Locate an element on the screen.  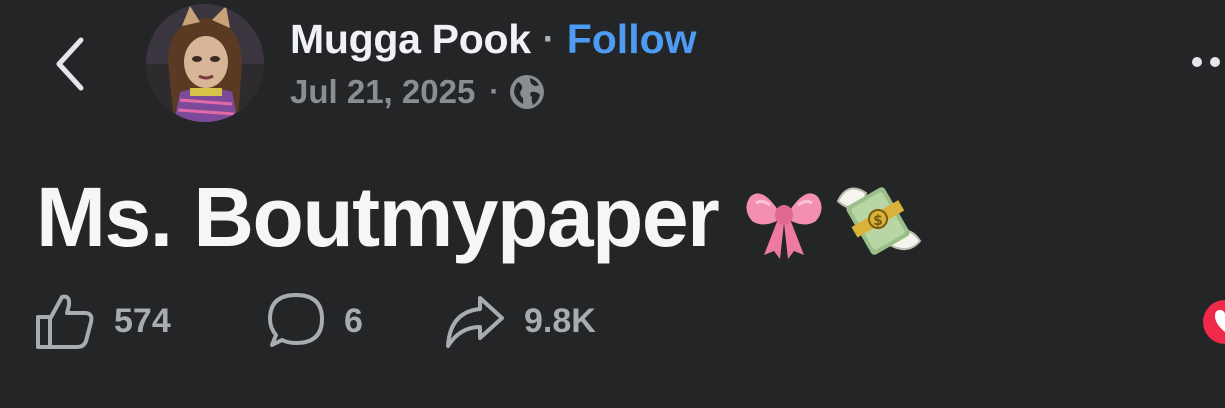
back-button is located at coordinates (70, 64).